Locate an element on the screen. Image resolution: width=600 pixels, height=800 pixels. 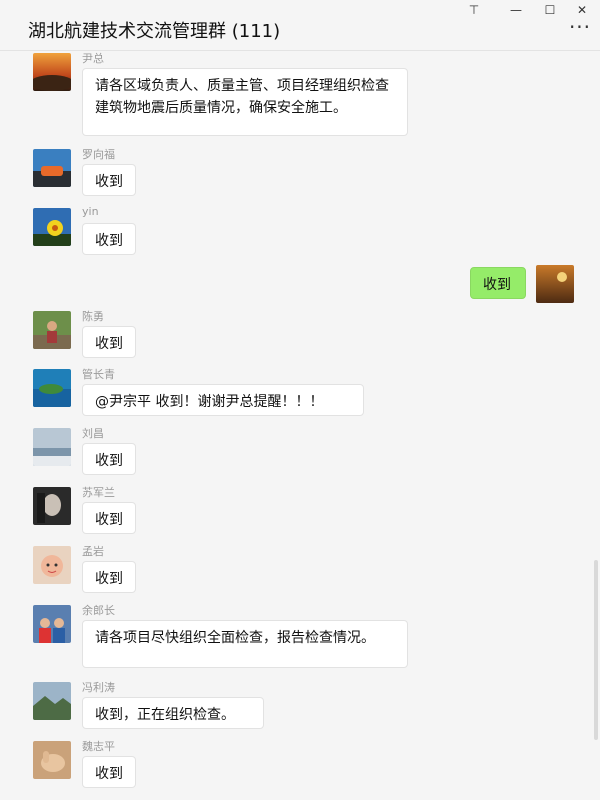
sender-name: 冯利涛 is located at coordinates (98, 687).